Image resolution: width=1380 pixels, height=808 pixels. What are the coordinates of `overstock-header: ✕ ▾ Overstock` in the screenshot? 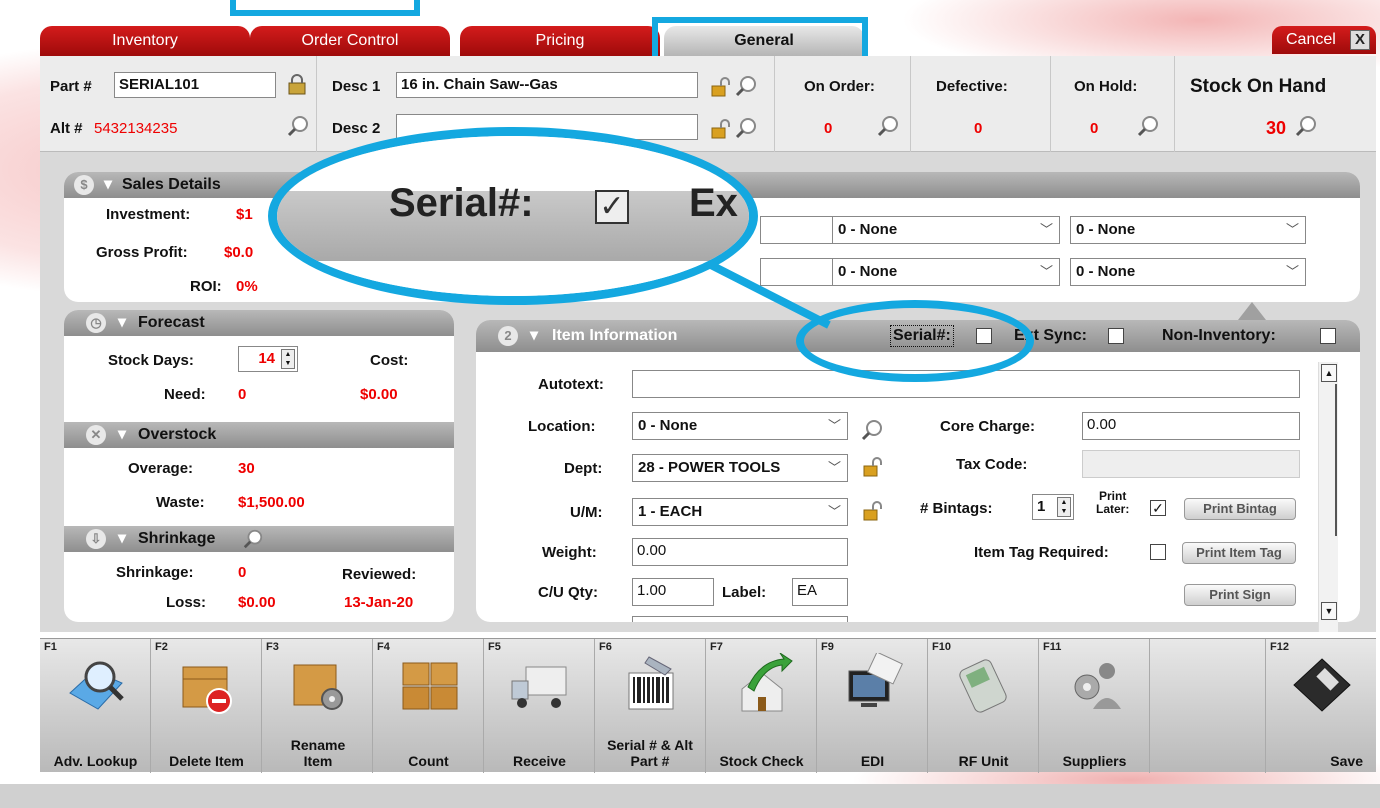 It's located at (259, 435).